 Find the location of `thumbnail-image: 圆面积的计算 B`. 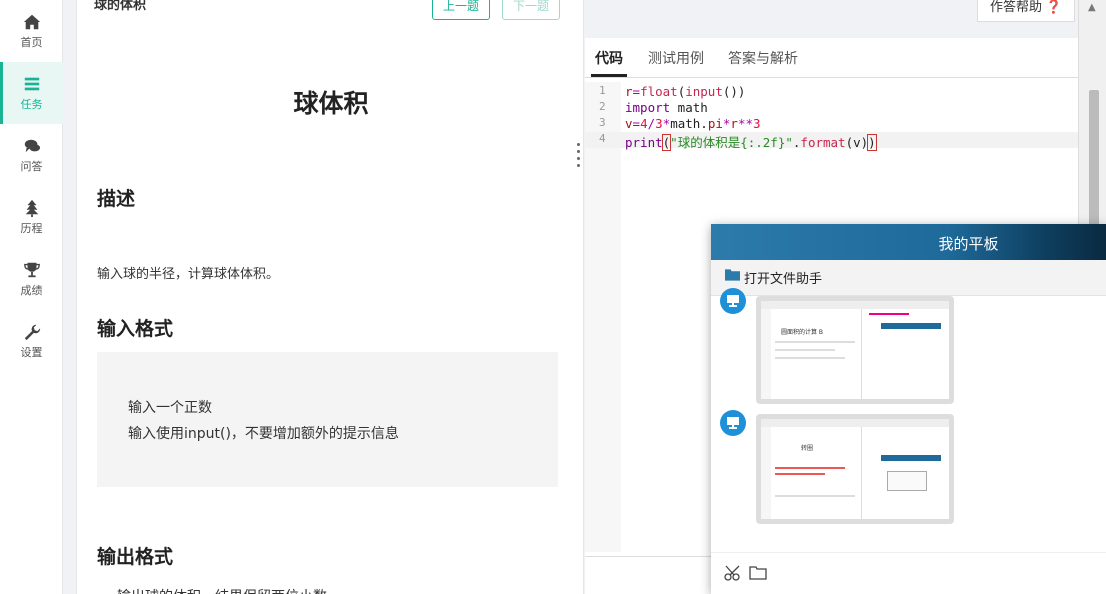

thumbnail-image: 圆面积的计算 B is located at coordinates (855, 350).